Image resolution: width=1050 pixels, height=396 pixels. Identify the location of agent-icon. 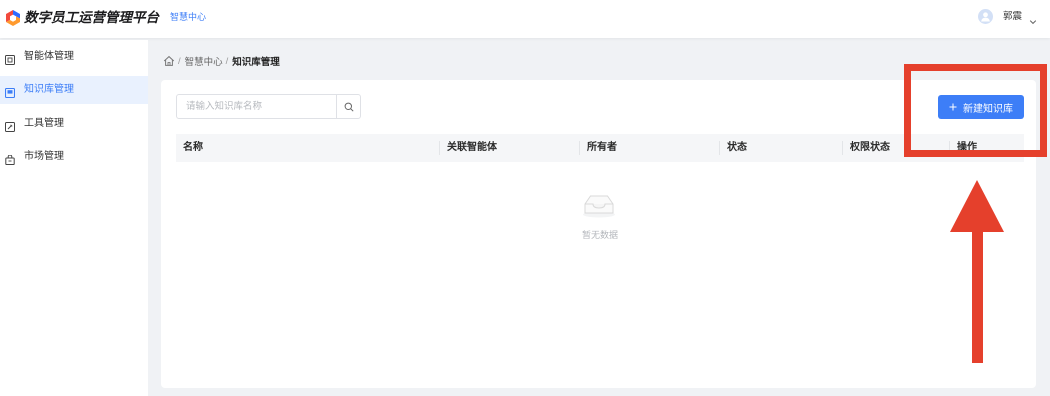
(10, 58).